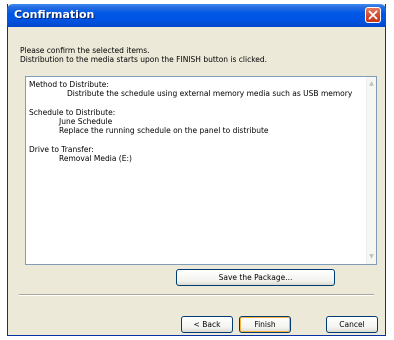 This screenshot has width=394, height=340. I want to click on cancel-button: Cancel, so click(352, 324).